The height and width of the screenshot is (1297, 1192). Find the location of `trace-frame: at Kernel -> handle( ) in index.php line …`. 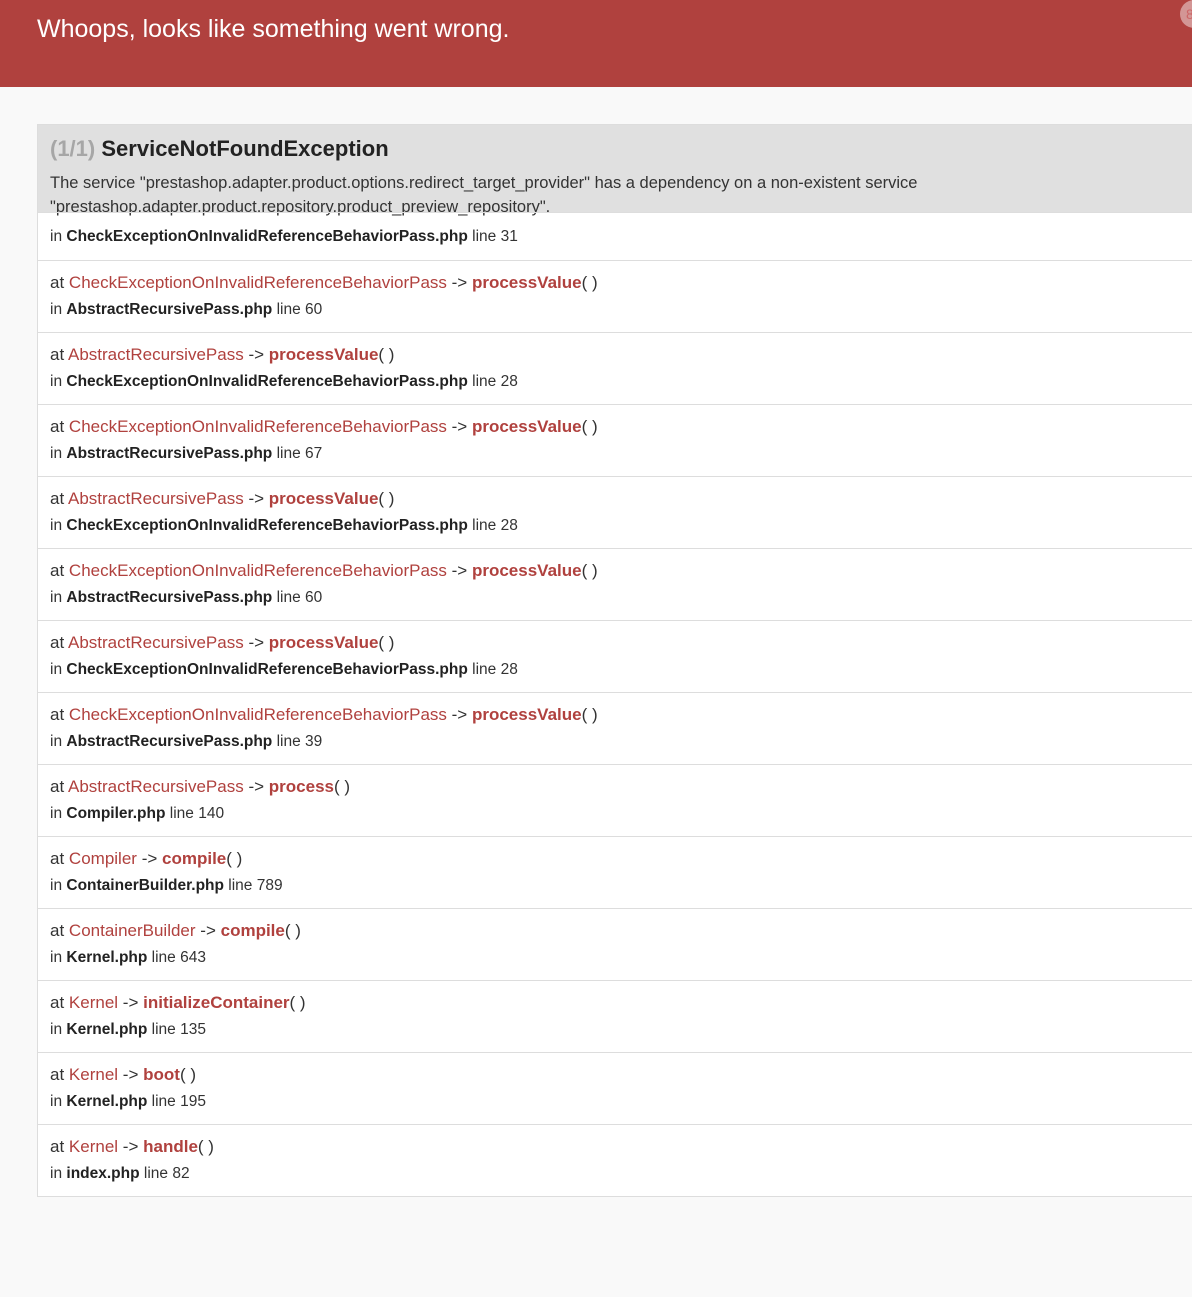

trace-frame: at Kernel -> handle( ) in index.php line … is located at coordinates (615, 1160).